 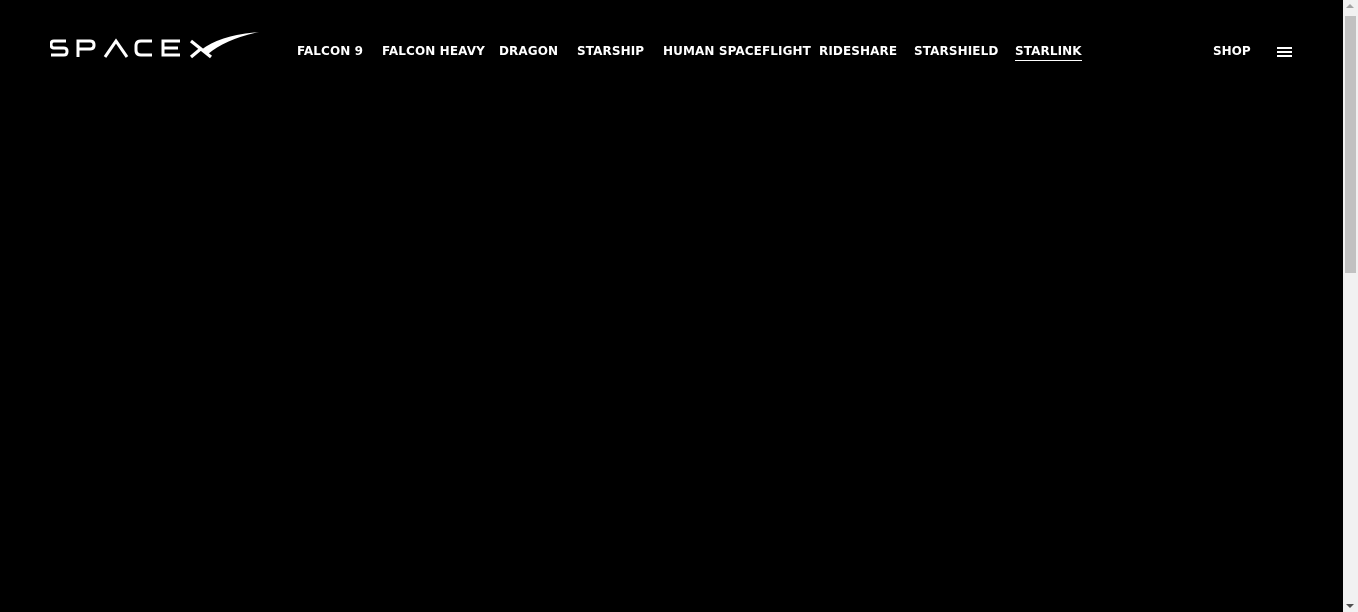 I want to click on nav-item-dragon: DRAGON, so click(x=528, y=52).